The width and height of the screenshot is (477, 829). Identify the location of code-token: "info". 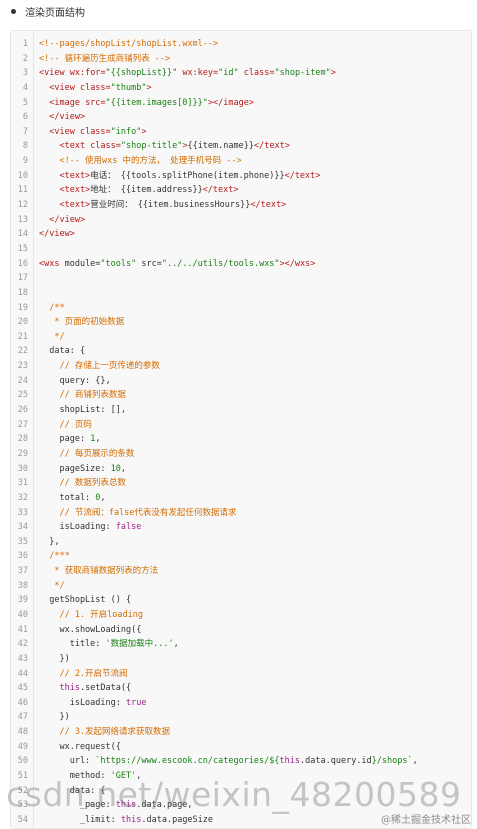
(126, 131).